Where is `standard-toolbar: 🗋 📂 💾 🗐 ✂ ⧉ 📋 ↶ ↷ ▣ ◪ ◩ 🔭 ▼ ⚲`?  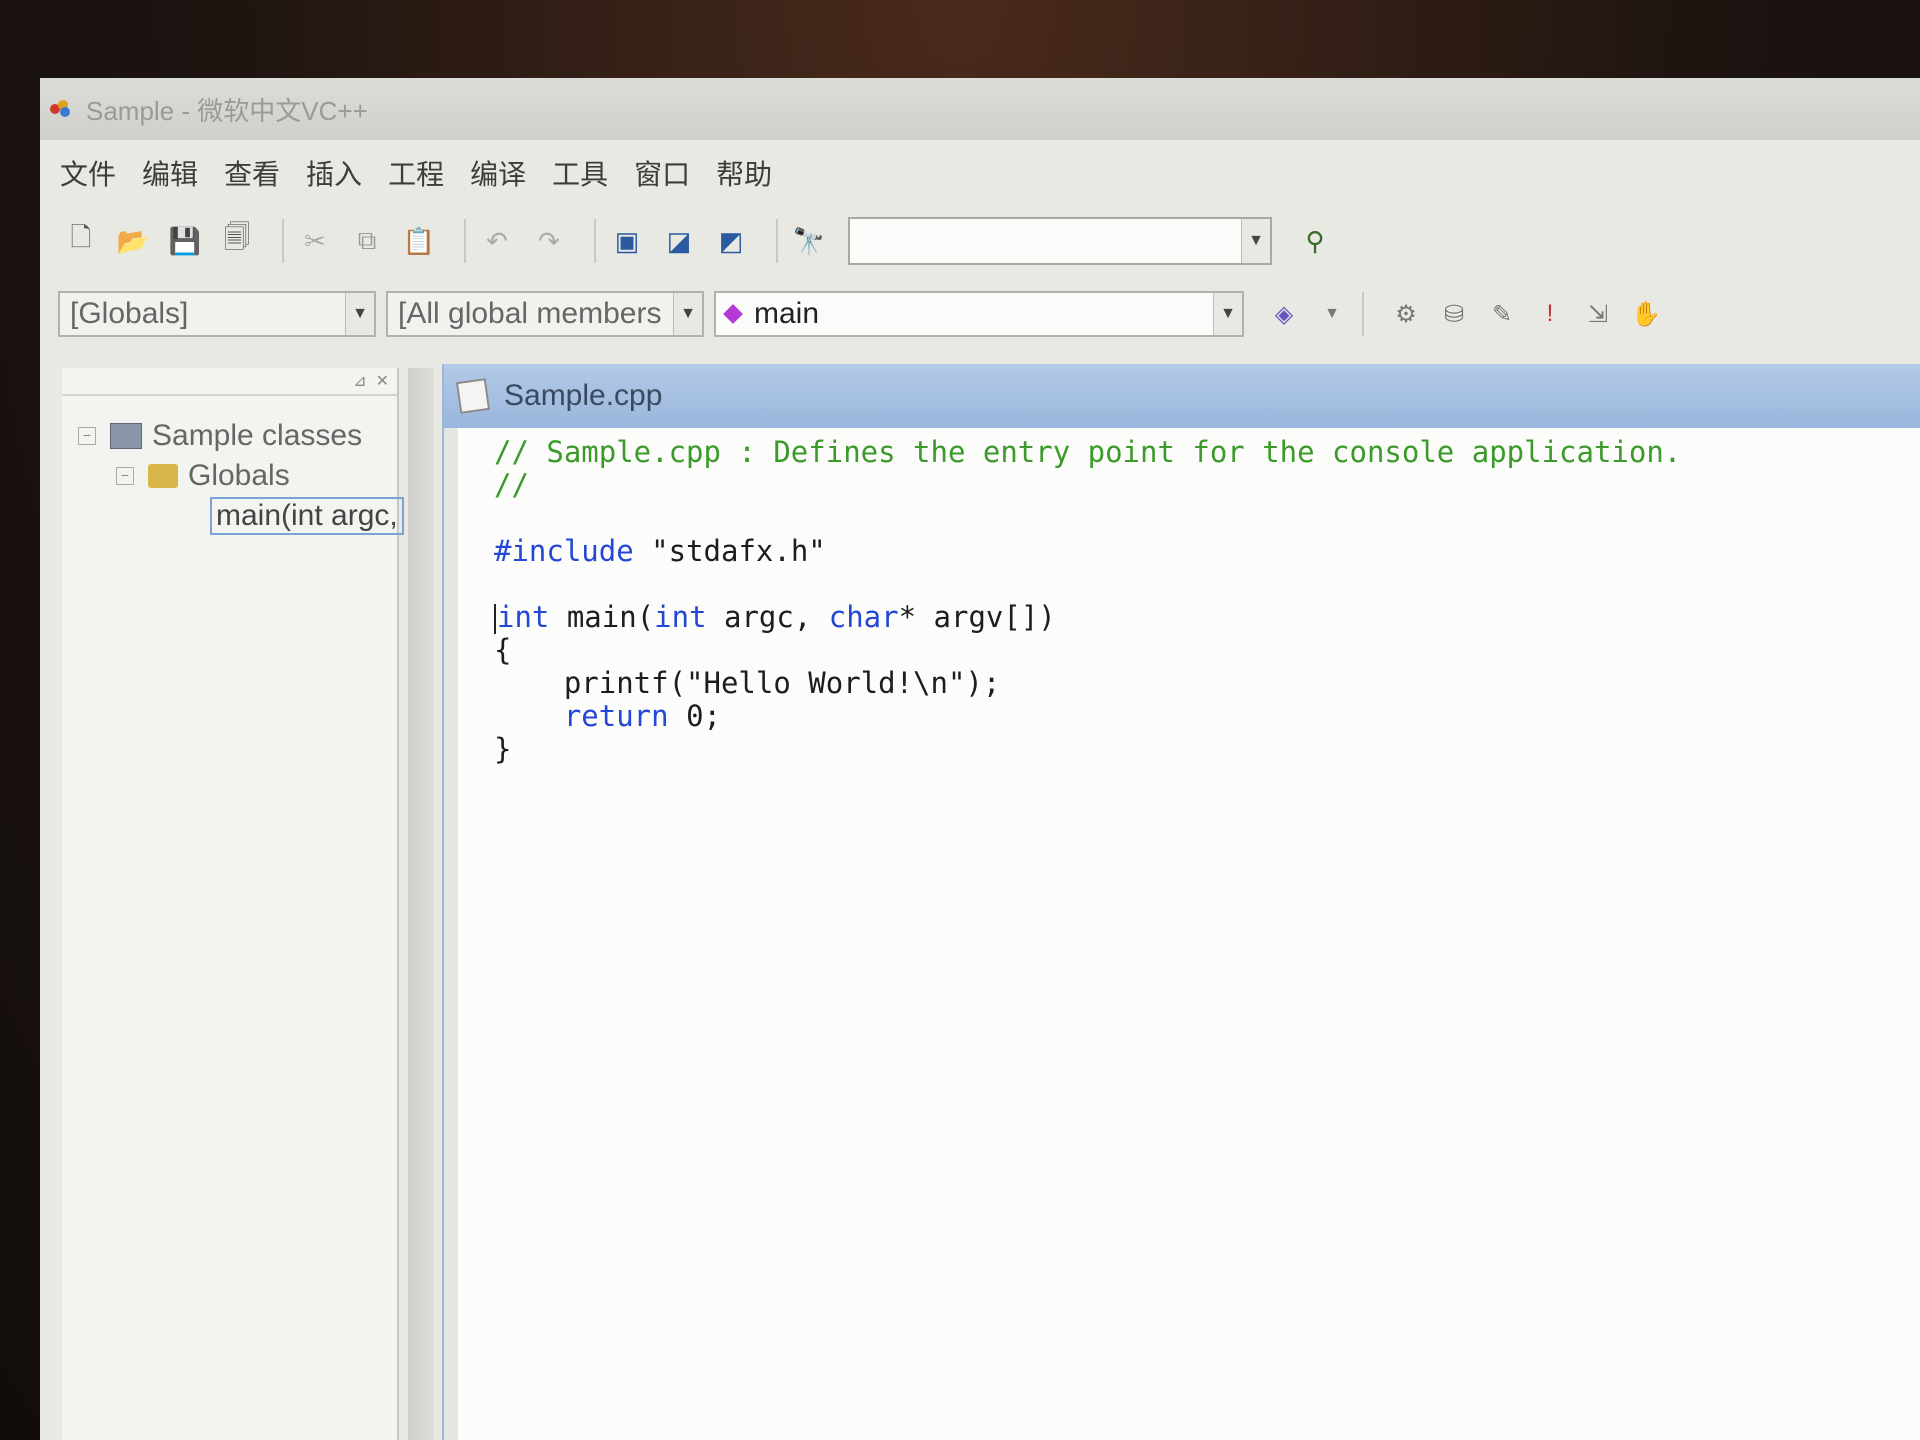
standard-toolbar: 🗋 📂 💾 🗐 ✂ ⧉ 📋 ↶ ↷ ▣ ◪ ◩ 🔭 ▼ ⚲ is located at coordinates (980, 241).